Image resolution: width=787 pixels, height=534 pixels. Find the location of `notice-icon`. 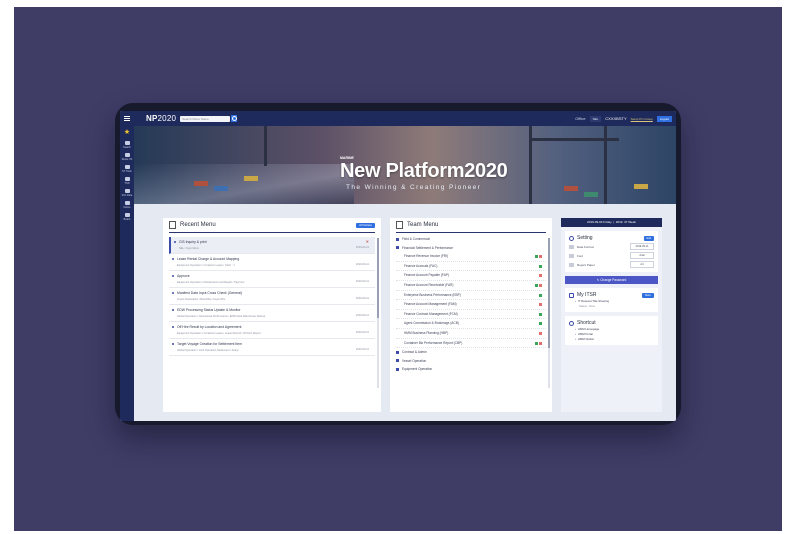

notice-icon is located at coordinates (127, 202).